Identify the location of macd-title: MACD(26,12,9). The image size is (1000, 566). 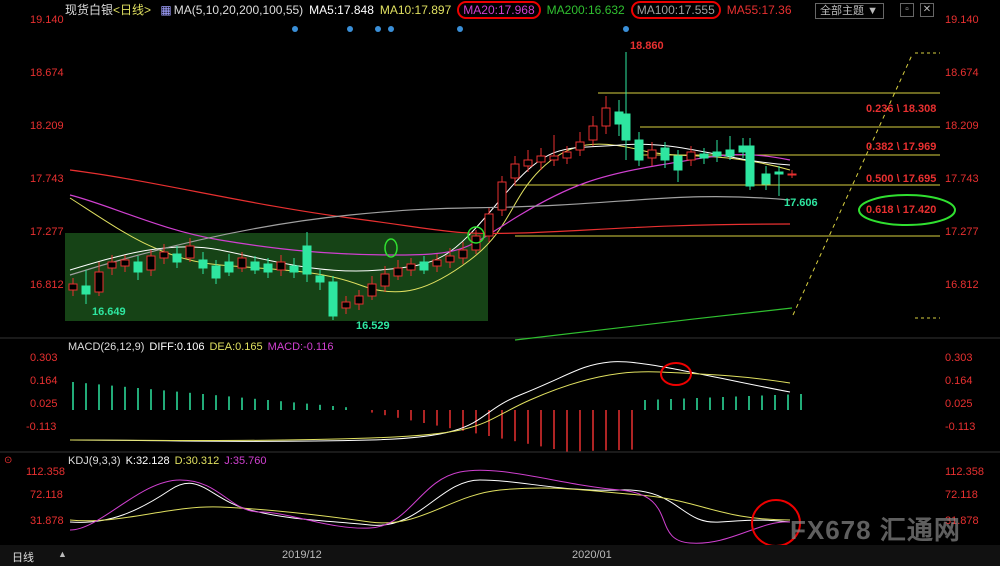
(106, 347).